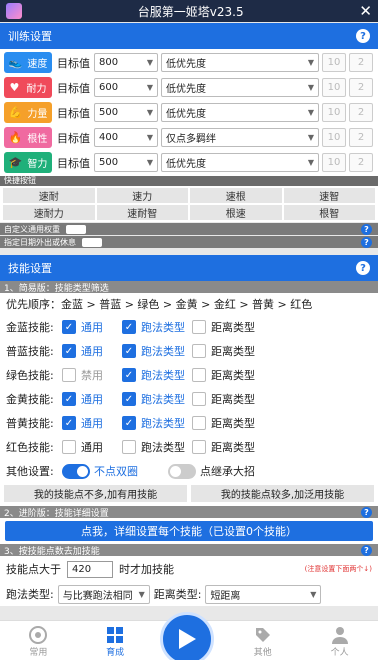 The height and width of the screenshot is (660, 378). What do you see at coordinates (189, 181) in the screenshot?
I see `quick-buttons-title: 快捷按钮` at bounding box center [189, 181].